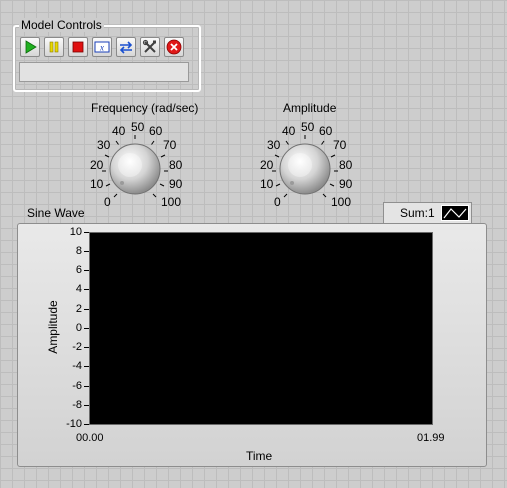 This screenshot has height=488, width=507. Describe the element at coordinates (135, 167) in the screenshot. I see `frequency-knob` at that location.